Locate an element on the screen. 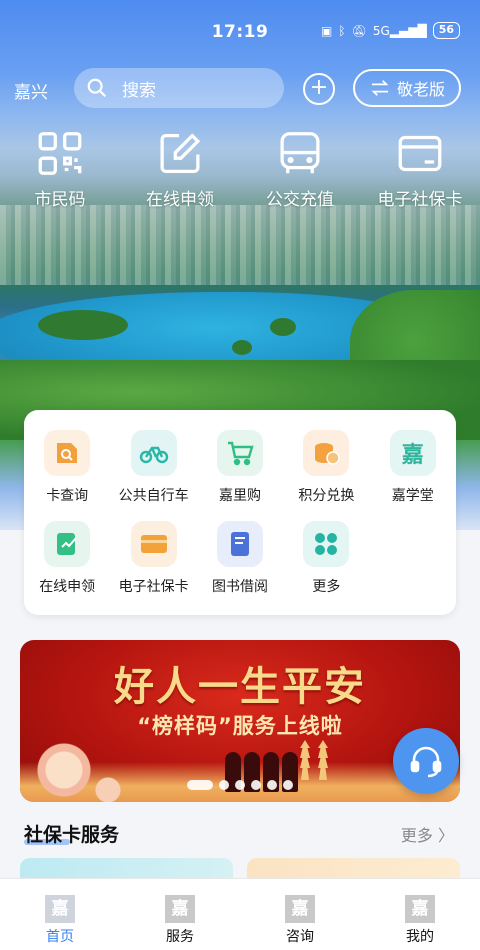 The width and height of the screenshot is (480, 950). service-more: 更多 is located at coordinates (326, 558).